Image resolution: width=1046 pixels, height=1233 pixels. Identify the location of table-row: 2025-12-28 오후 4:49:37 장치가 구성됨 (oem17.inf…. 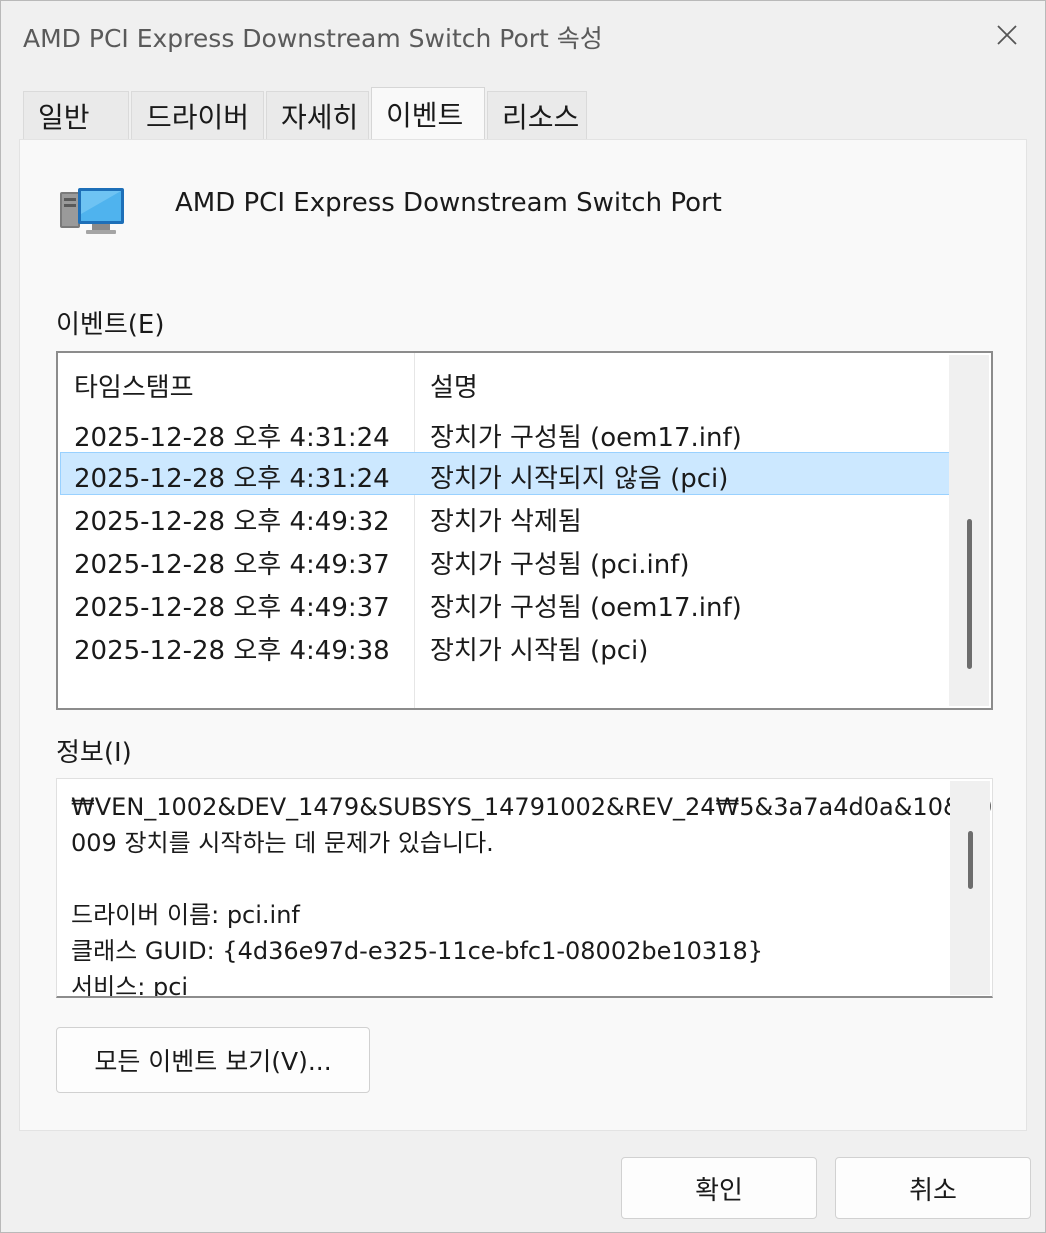
(505, 602).